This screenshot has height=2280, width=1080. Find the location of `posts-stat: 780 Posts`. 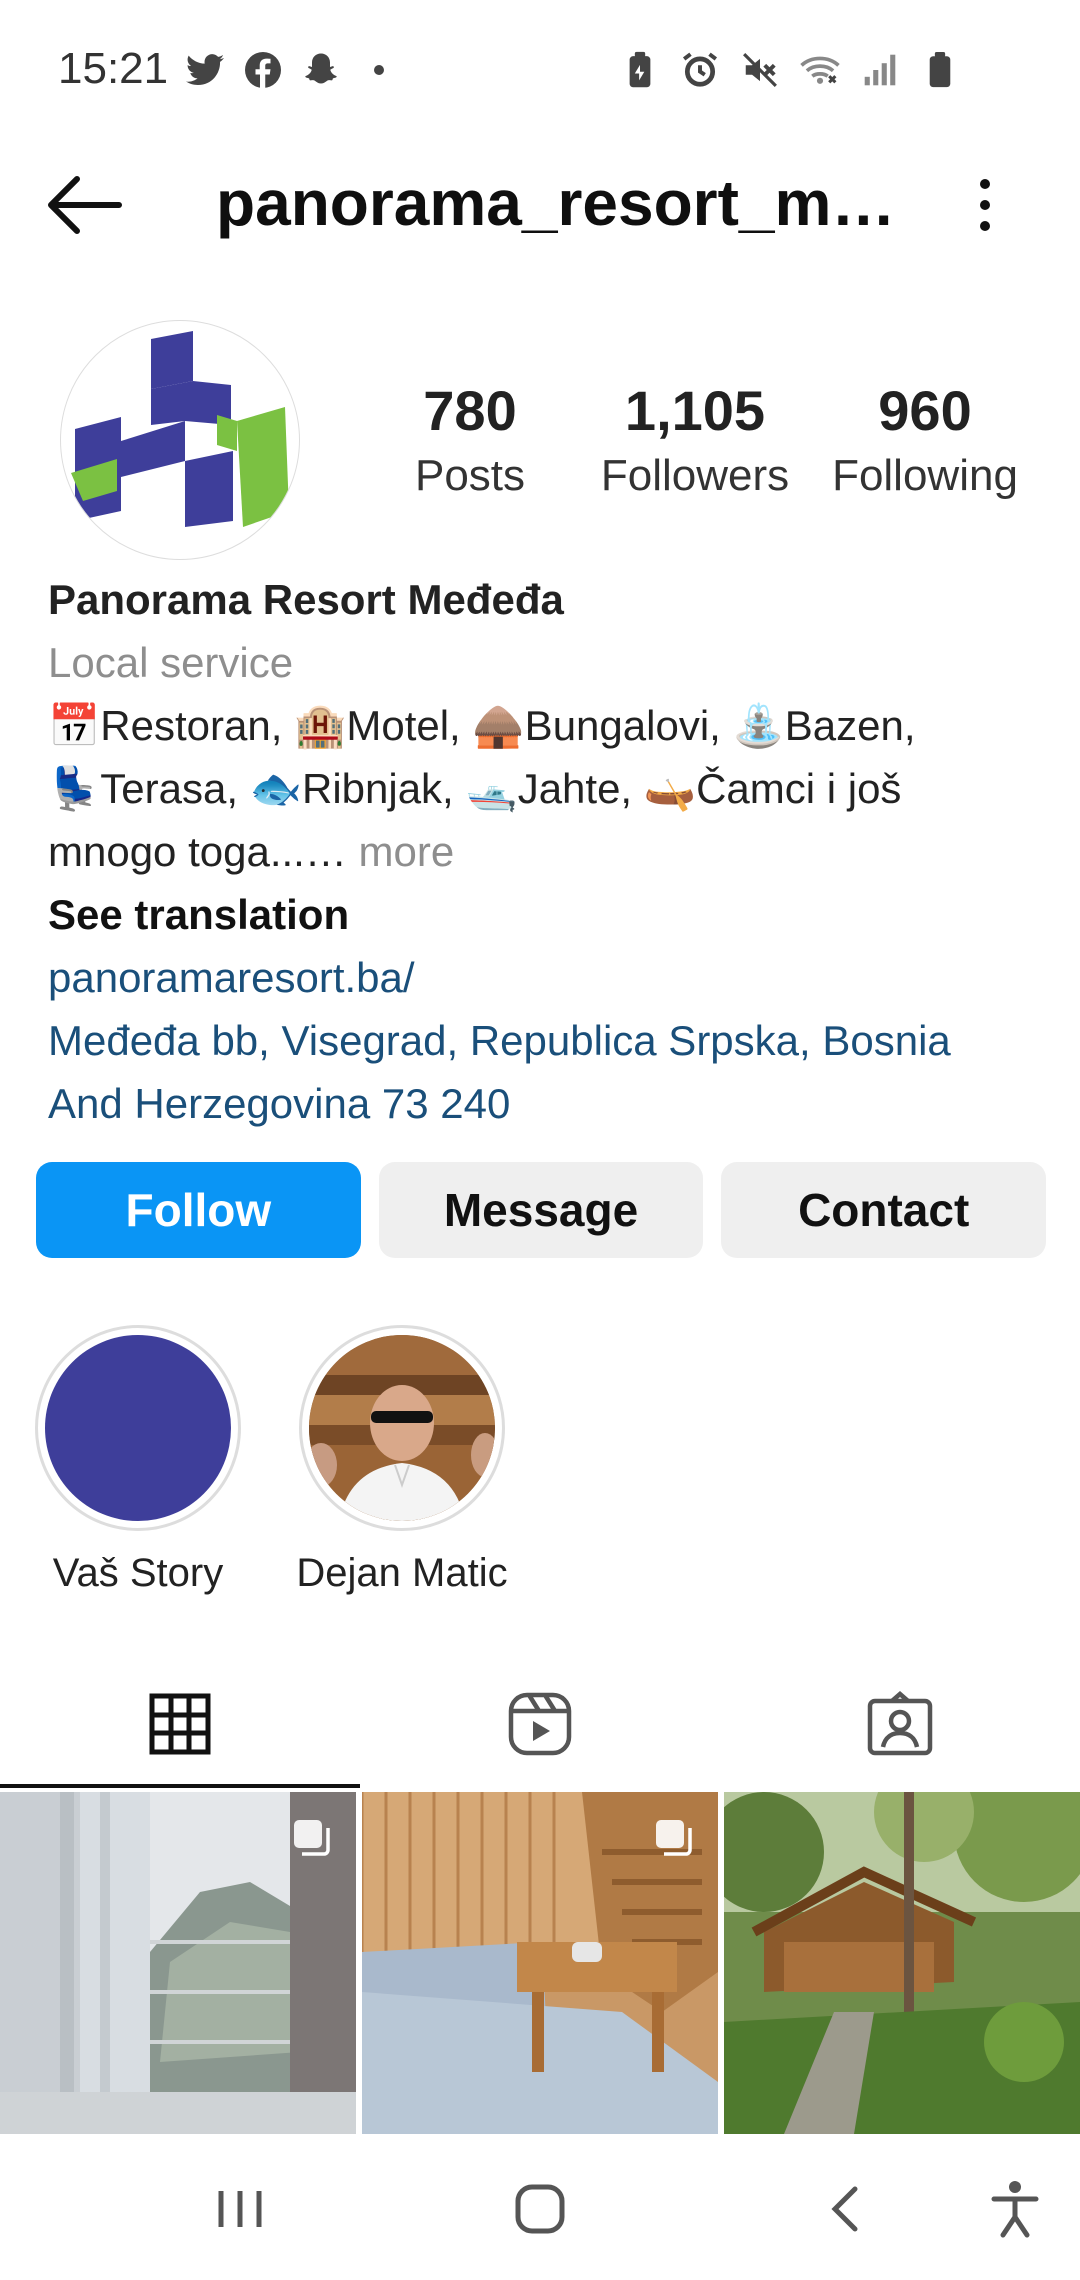

posts-stat: 780 Posts is located at coordinates (470, 439).